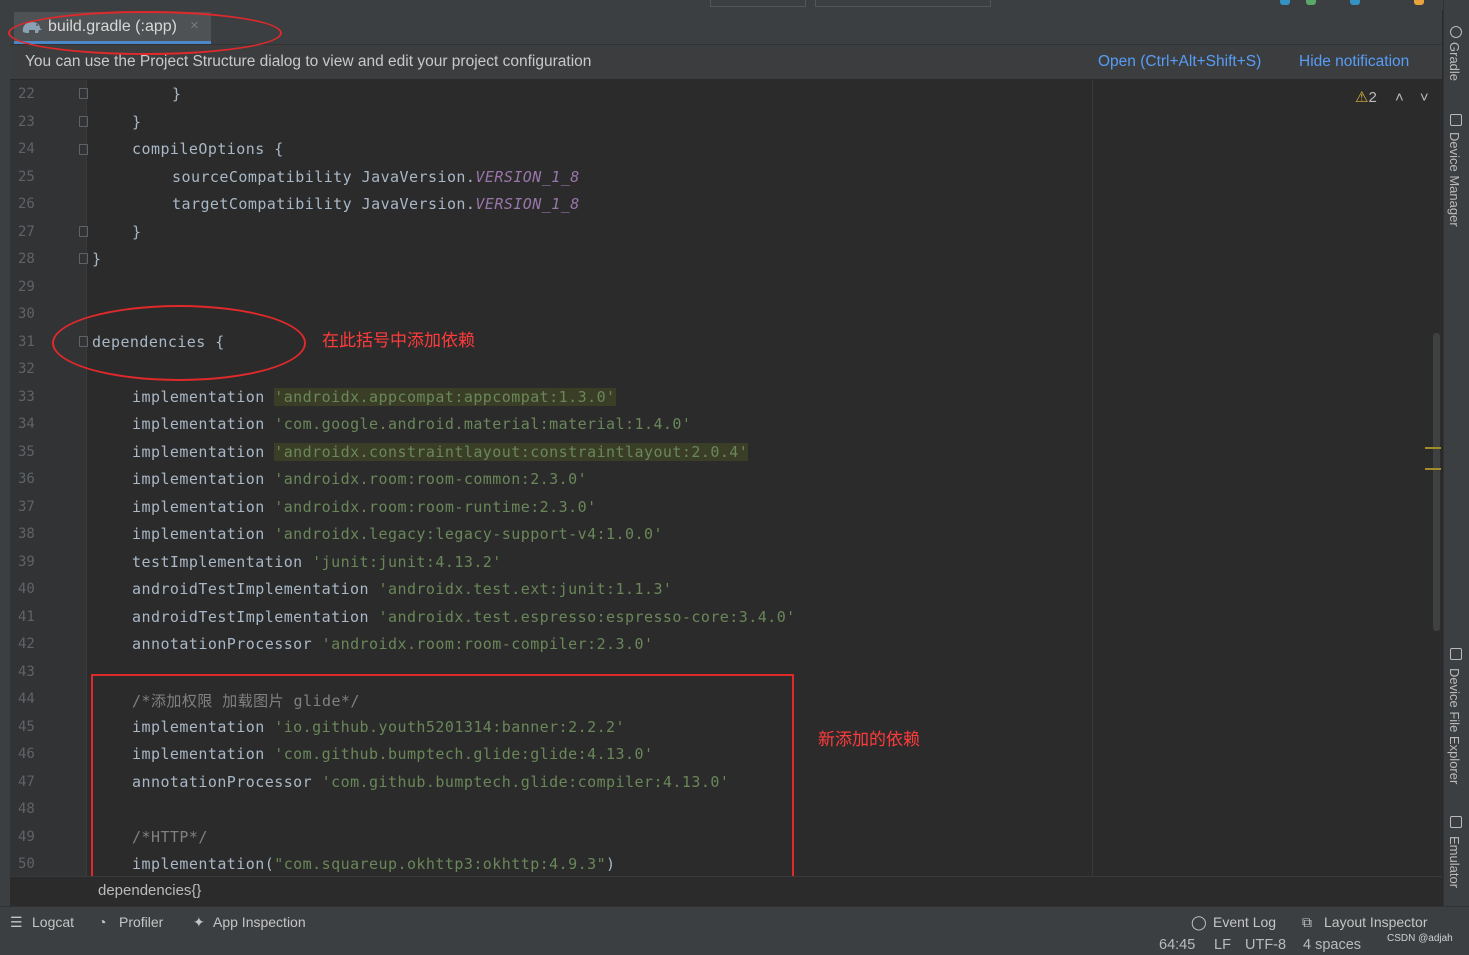 This screenshot has height=955, width=1469. I want to click on line-number: 27, so click(26, 231).